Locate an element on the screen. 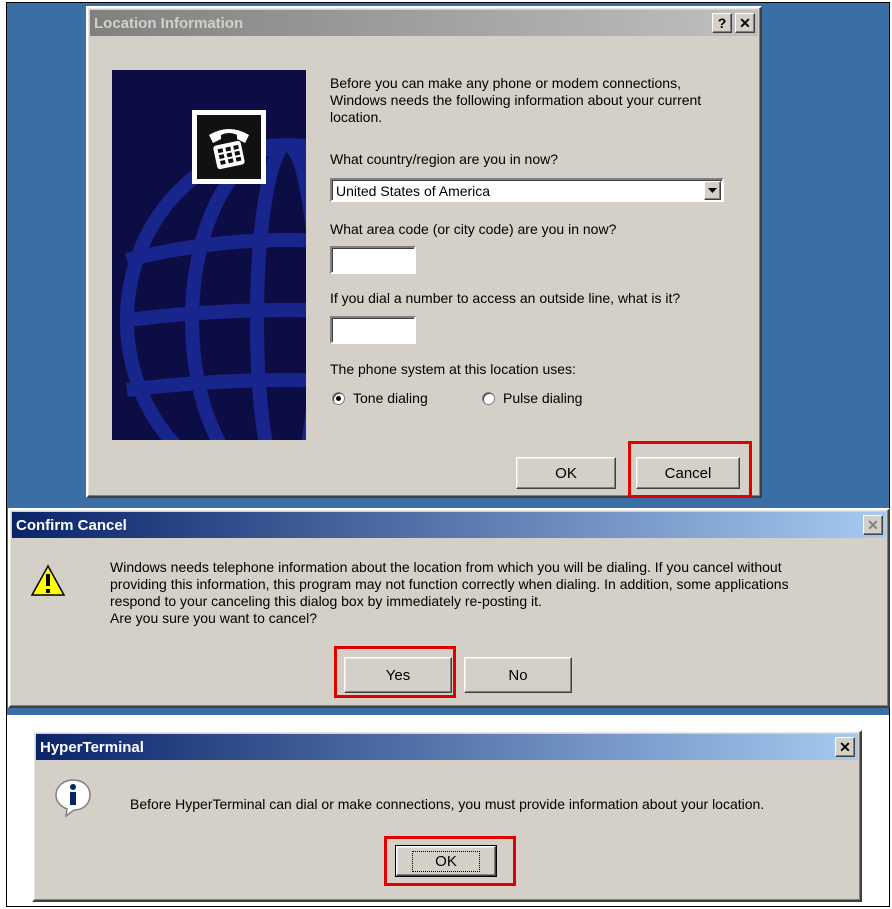 The width and height of the screenshot is (892, 909). country-label: What country/region are you in now? is located at coordinates (444, 159).